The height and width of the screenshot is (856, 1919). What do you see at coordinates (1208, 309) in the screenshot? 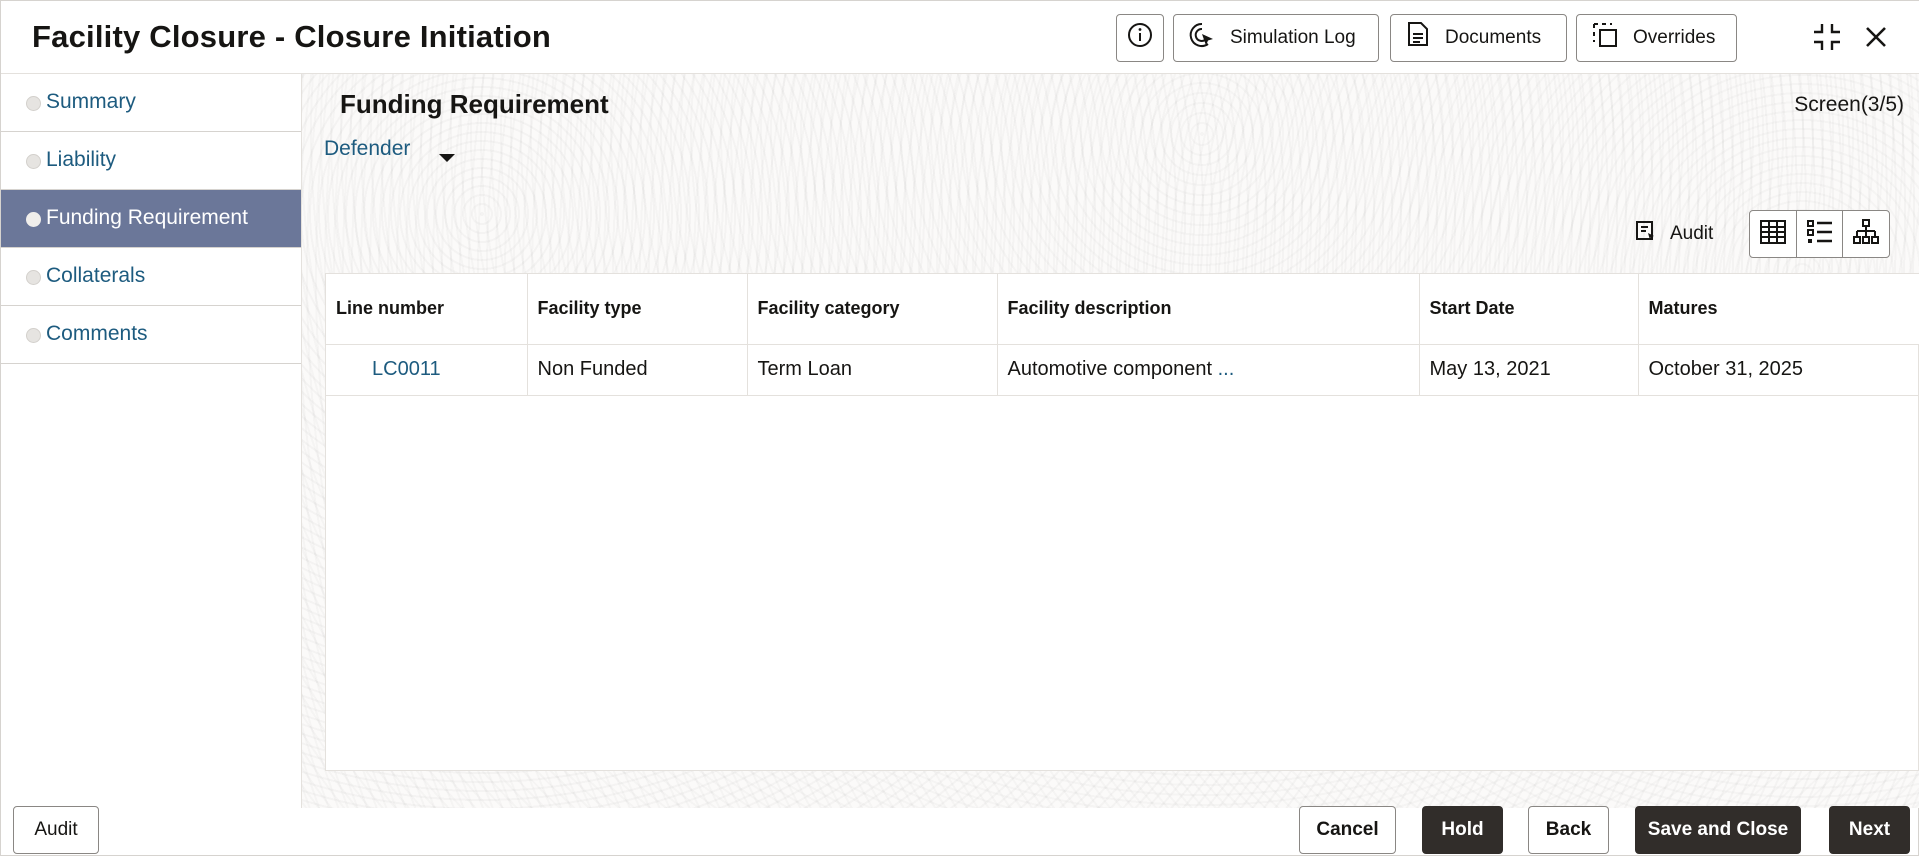
I see `column-header: Facility description` at bounding box center [1208, 309].